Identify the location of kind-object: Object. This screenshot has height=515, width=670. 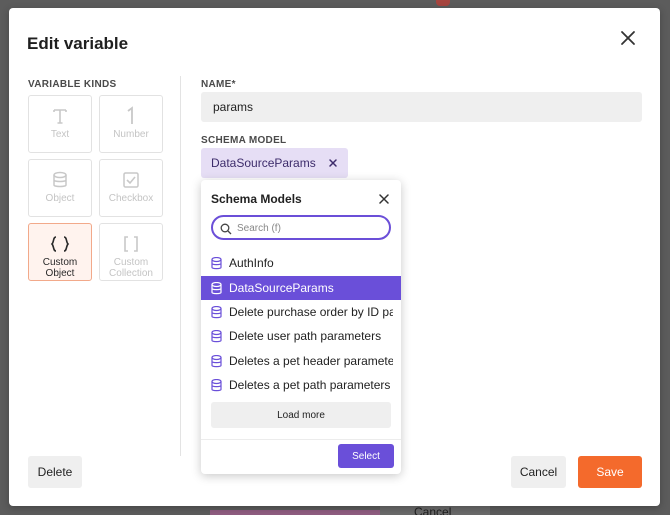
(60, 188).